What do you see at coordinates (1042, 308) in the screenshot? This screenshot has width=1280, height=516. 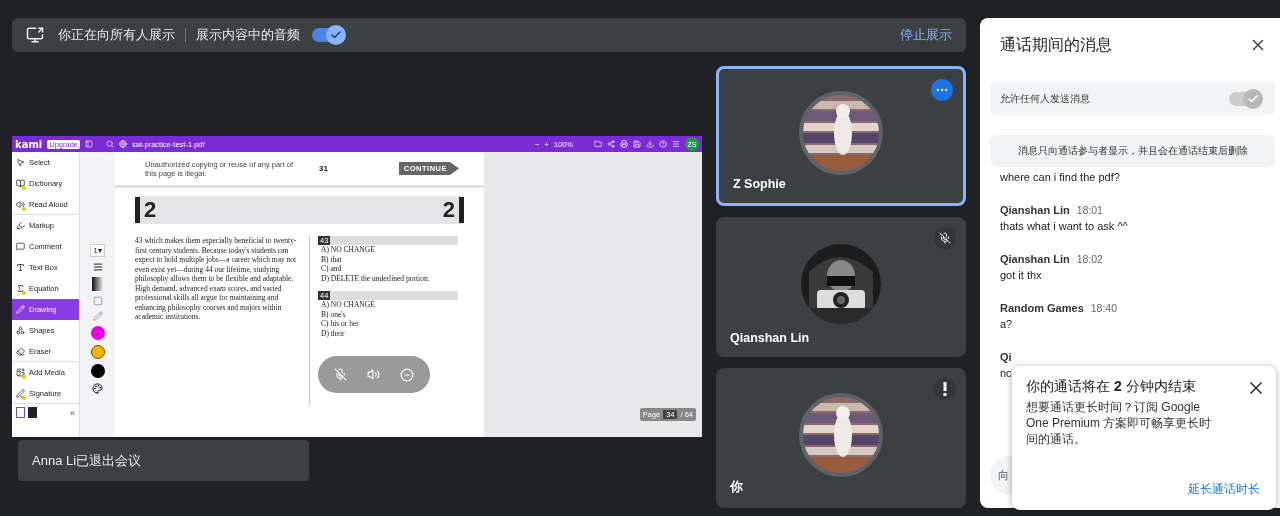 I see `message-sender: Random Games` at bounding box center [1042, 308].